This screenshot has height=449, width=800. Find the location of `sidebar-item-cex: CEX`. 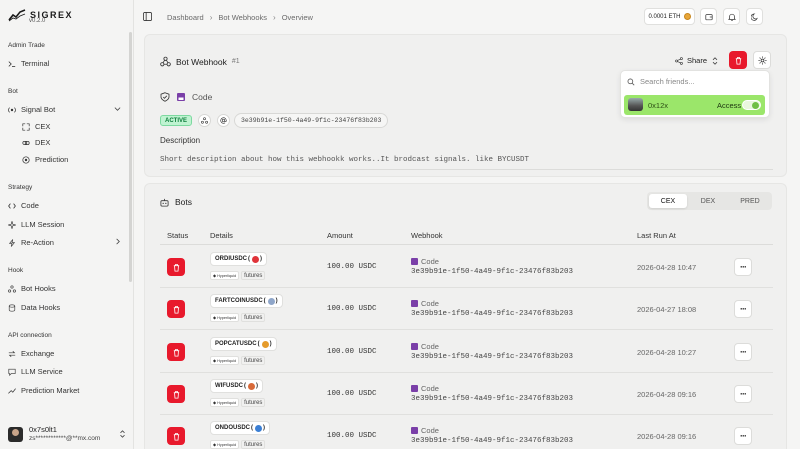

sidebar-item-cex: CEX is located at coordinates (36, 126).